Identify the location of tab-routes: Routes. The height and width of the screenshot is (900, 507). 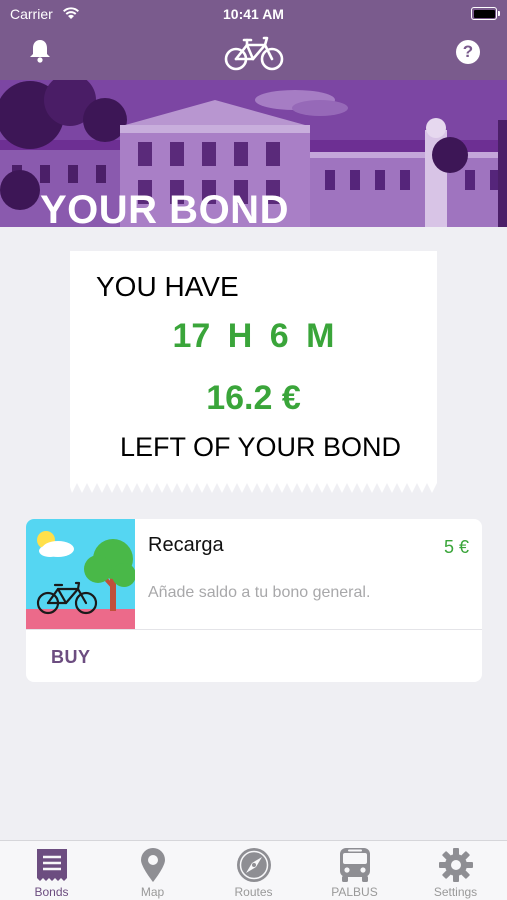
(253, 870).